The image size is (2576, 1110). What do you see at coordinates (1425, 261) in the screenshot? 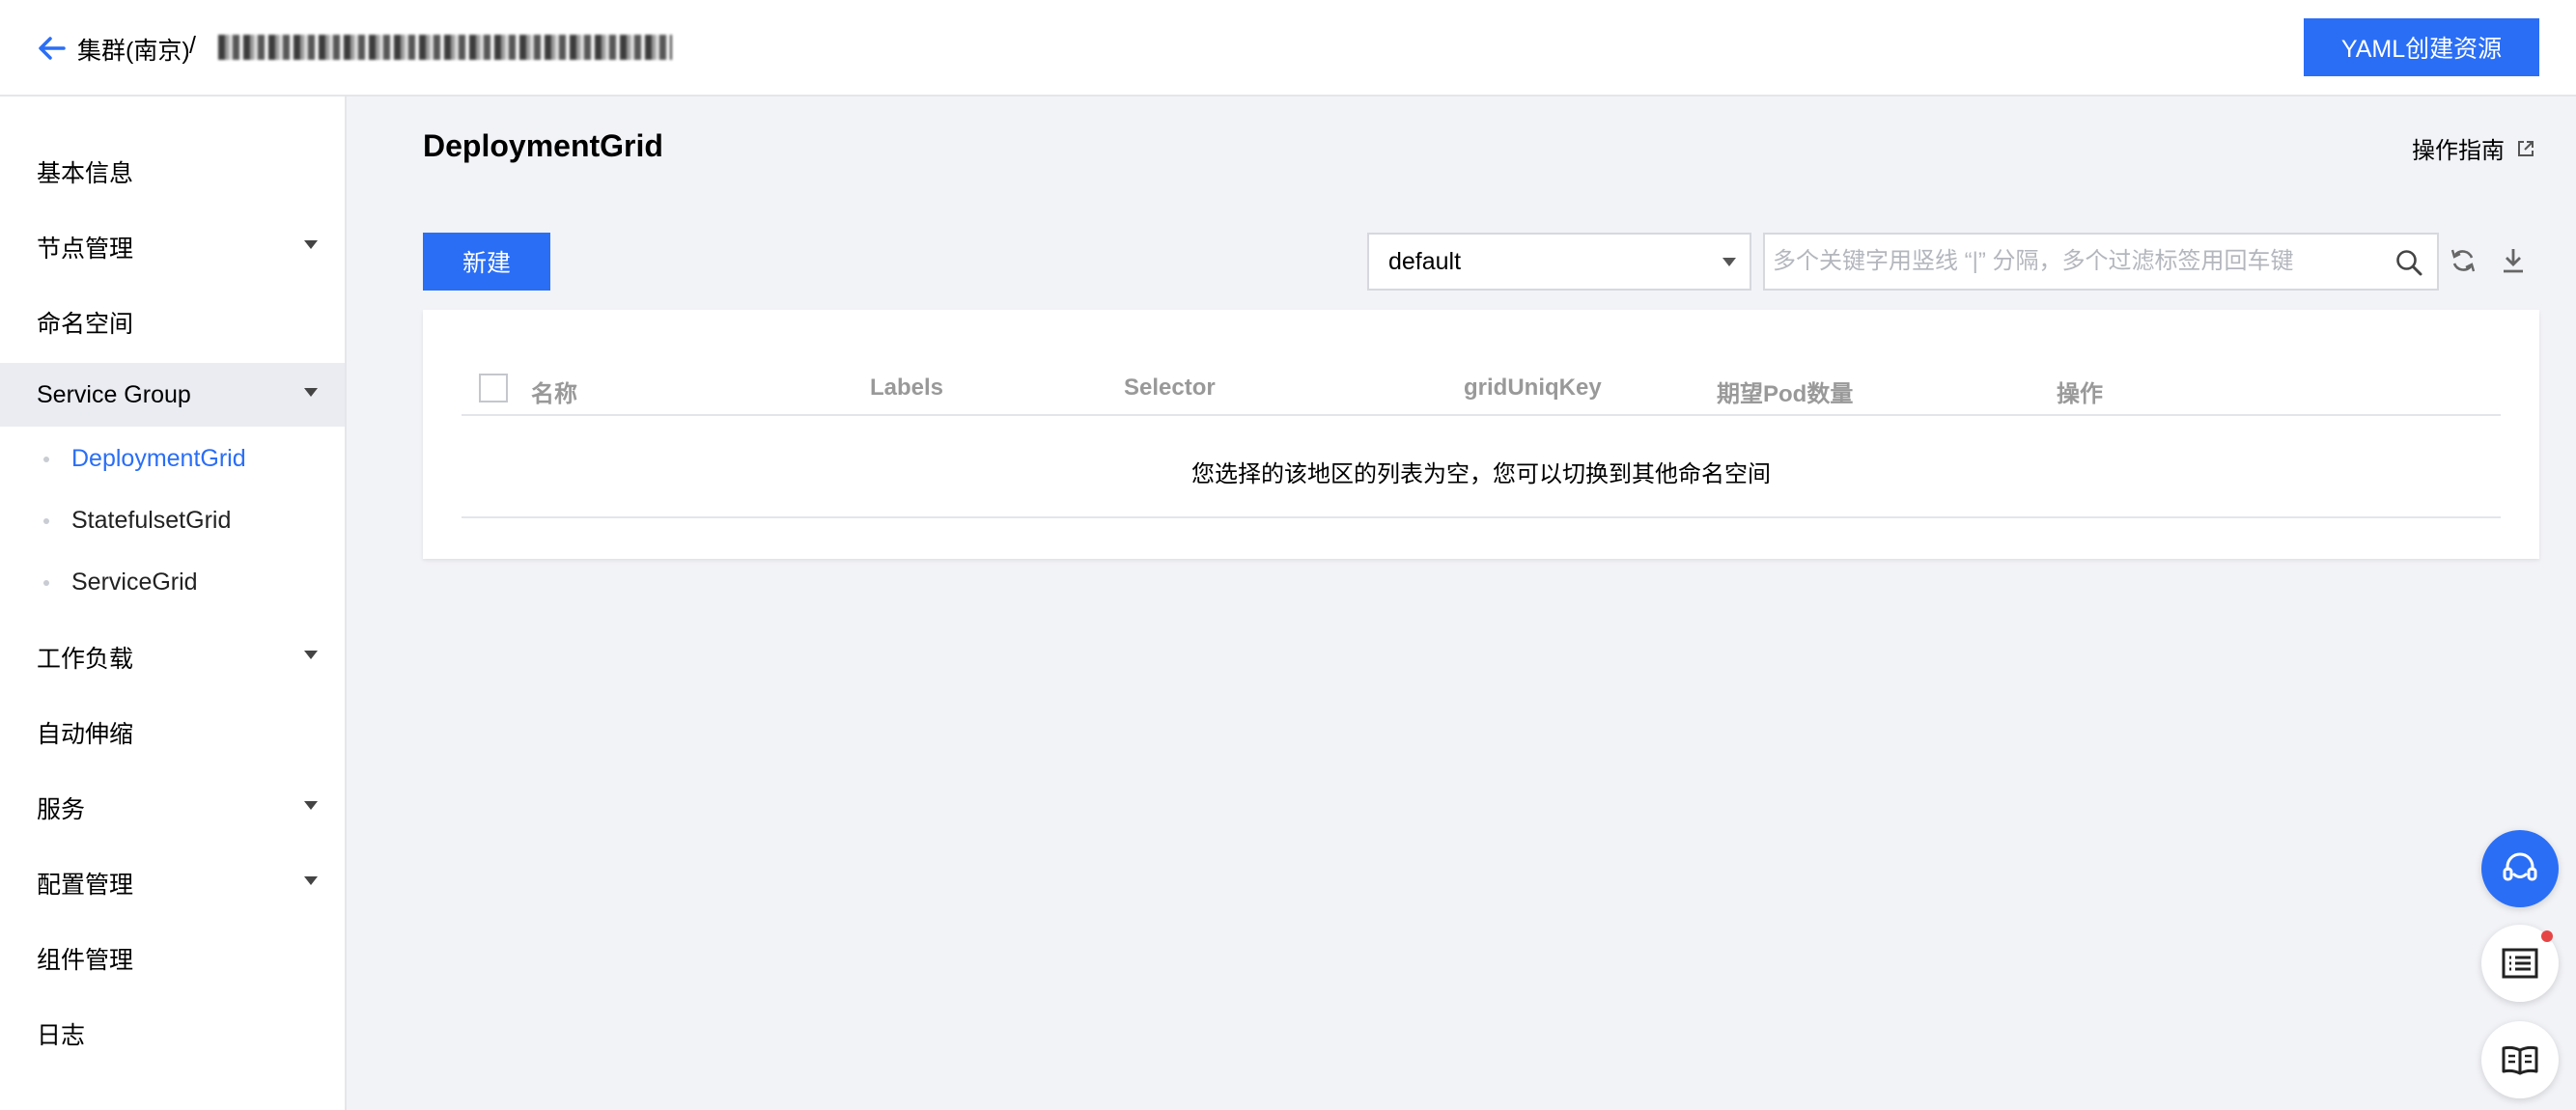
I see `namespace-select-value: default` at bounding box center [1425, 261].